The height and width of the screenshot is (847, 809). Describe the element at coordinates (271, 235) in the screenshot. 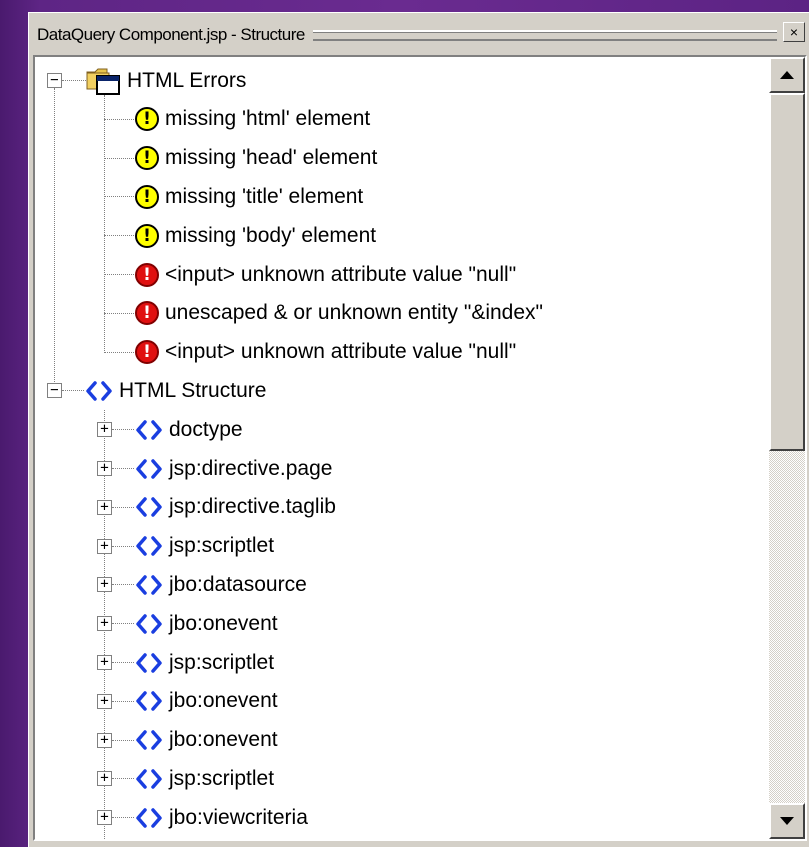

I see `tree-node-label: missing 'body' element` at that location.